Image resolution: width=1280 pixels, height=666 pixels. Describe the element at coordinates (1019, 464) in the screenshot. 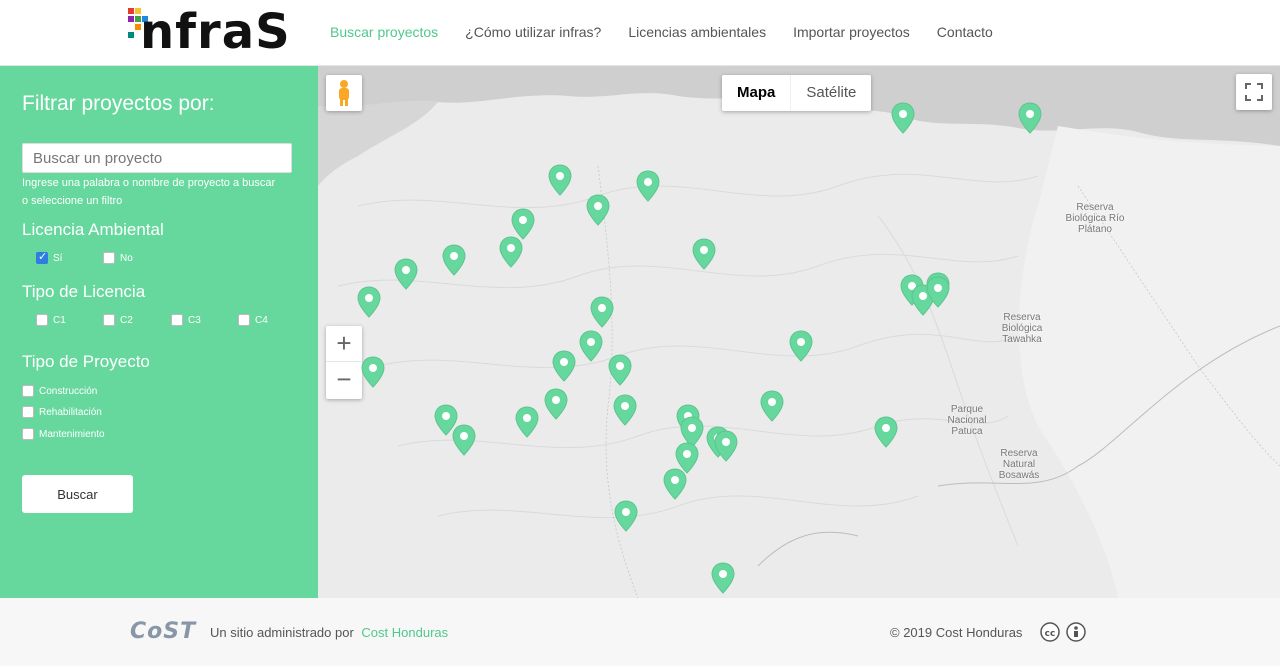

I see `label-bosawas: Reserva Natural Bosawás` at that location.